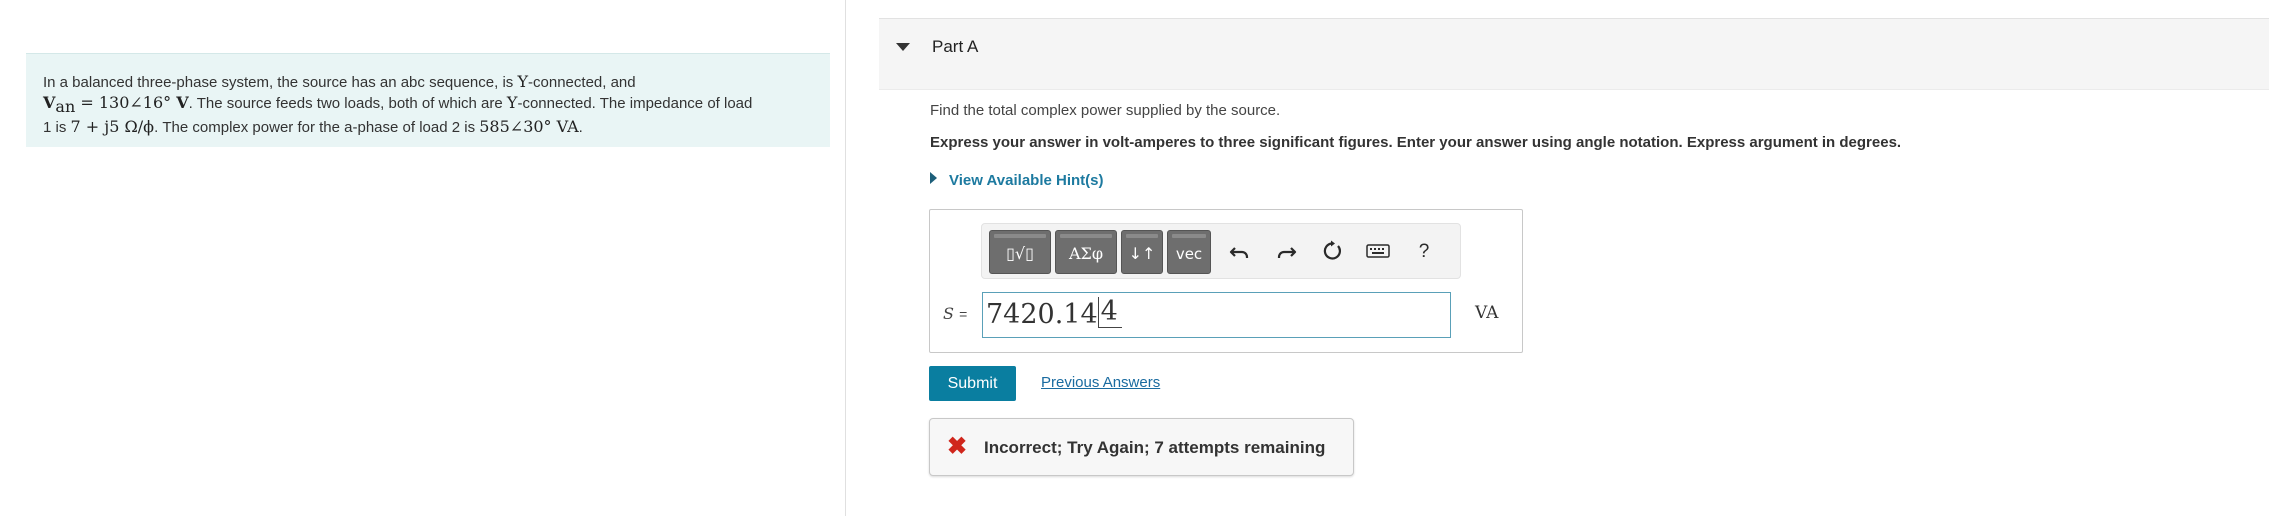 The height and width of the screenshot is (516, 2269). I want to click on problem-text: 1 is, so click(57, 127).